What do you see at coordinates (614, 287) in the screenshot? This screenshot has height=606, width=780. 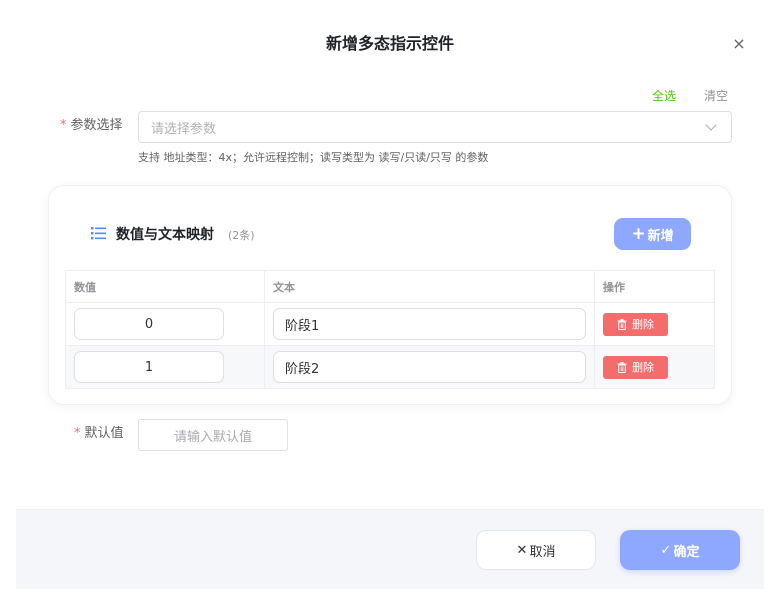 I see `column-header-action: 操作` at bounding box center [614, 287].